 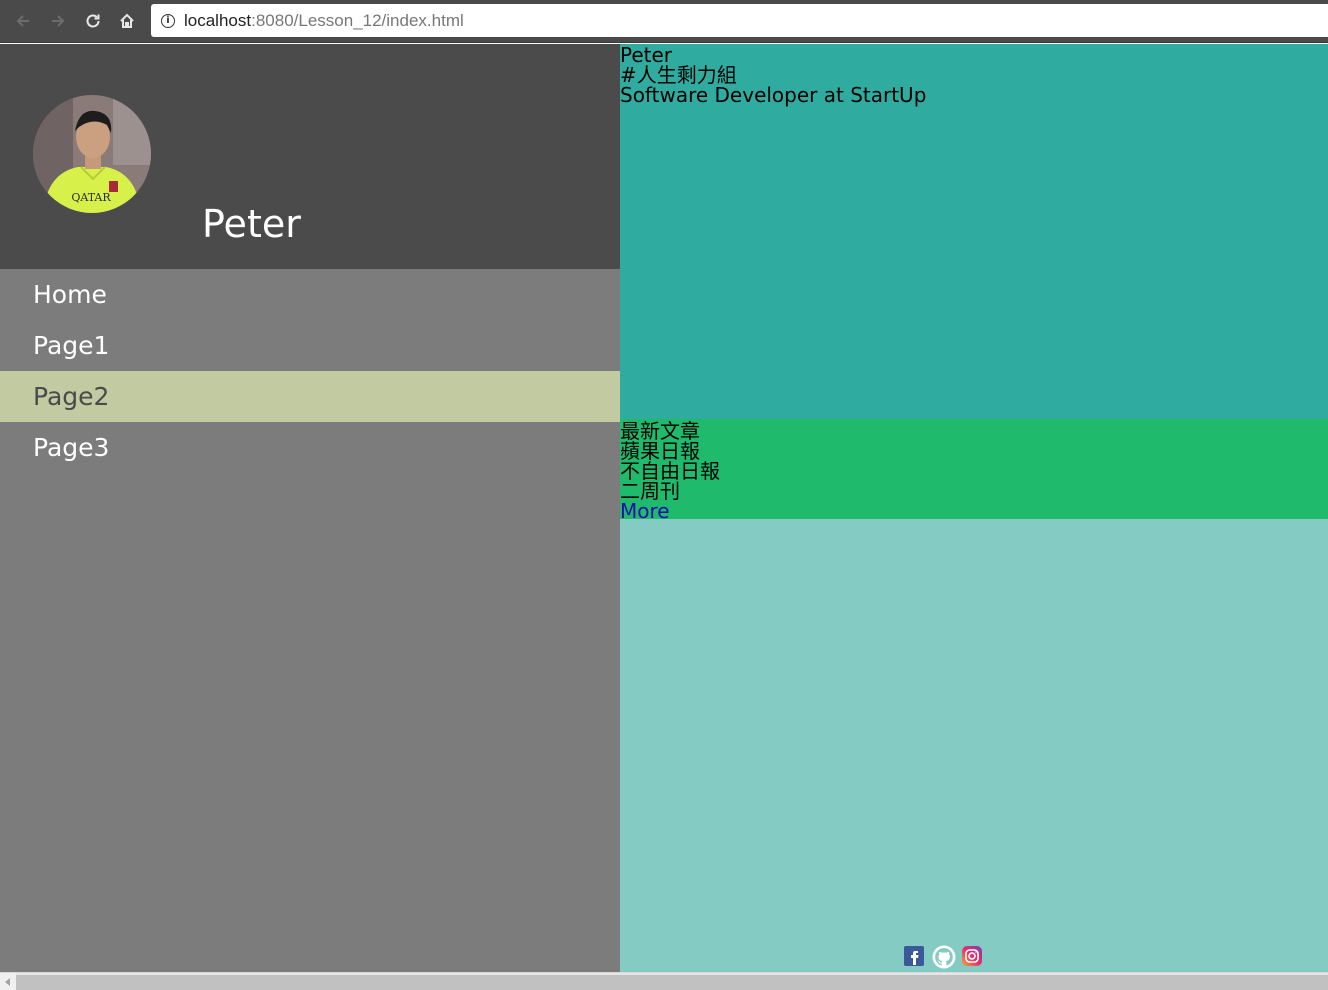 What do you see at coordinates (650, 491) in the screenshot?
I see `news-item: 二周刊` at bounding box center [650, 491].